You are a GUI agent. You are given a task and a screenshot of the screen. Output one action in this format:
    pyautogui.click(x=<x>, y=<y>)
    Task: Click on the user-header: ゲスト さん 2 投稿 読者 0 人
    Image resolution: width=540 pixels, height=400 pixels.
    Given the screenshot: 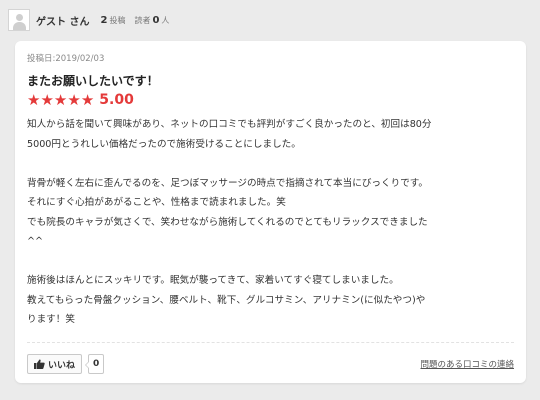 What is the action you would take?
    pyautogui.click(x=88, y=20)
    